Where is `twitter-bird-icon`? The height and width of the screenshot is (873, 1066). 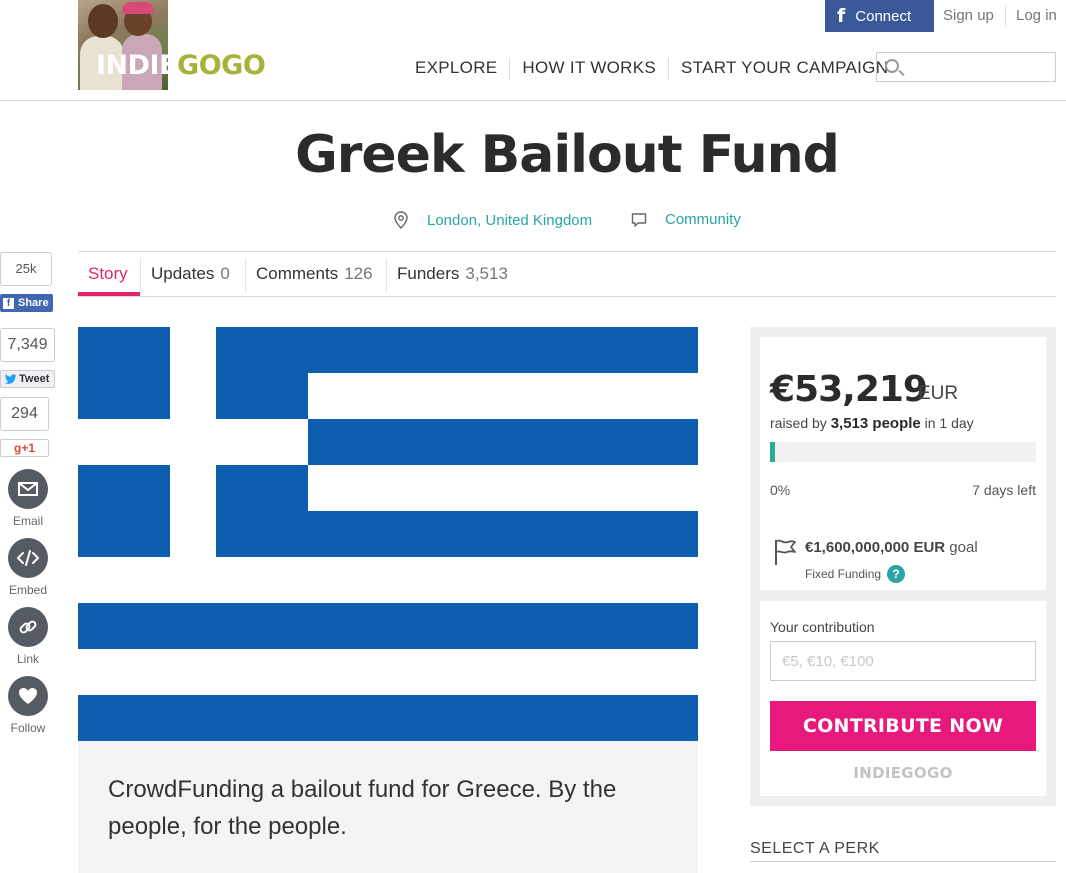
twitter-bird-icon is located at coordinates (10, 378).